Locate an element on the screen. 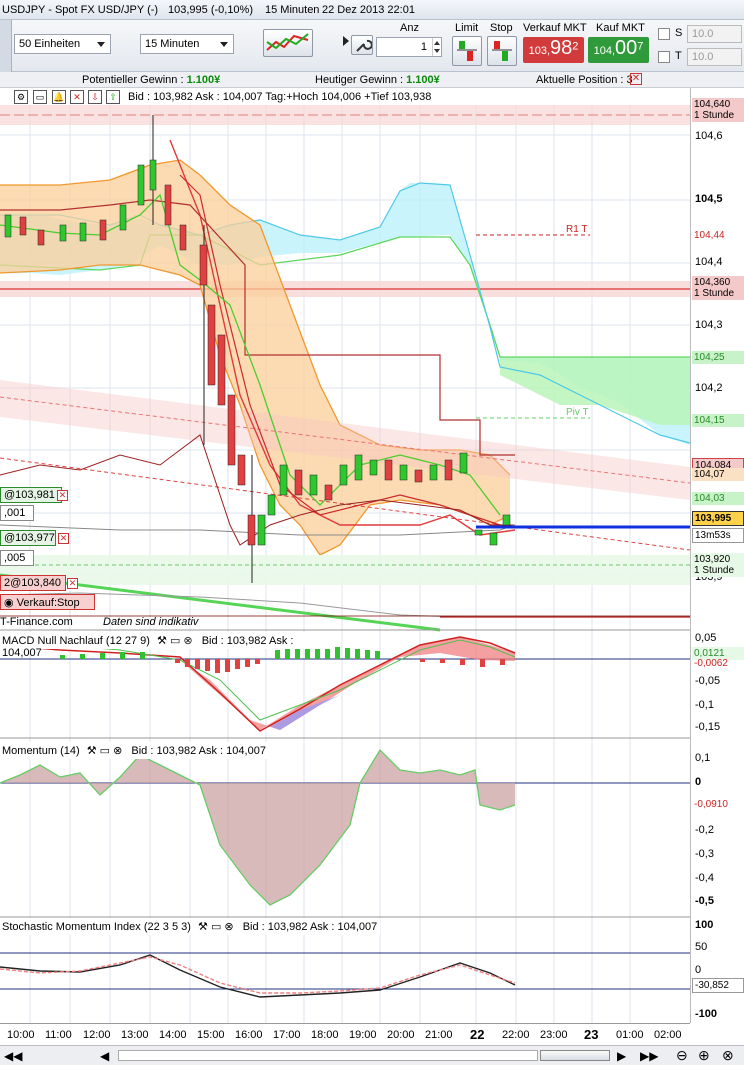 The image size is (744, 1065). today-gain-label: Heutiger Gewinn : is located at coordinates (361, 80).